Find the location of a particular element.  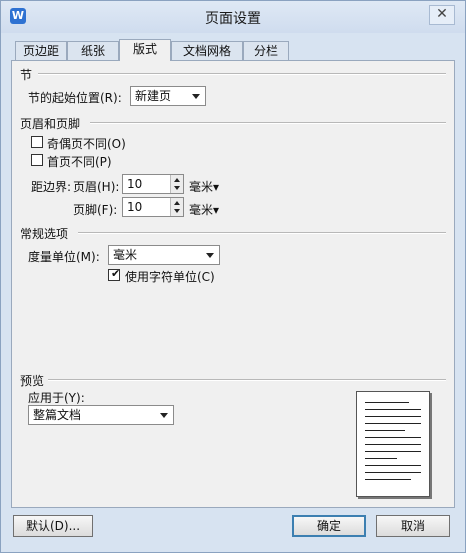

cancel-button: 取消 is located at coordinates (413, 526).